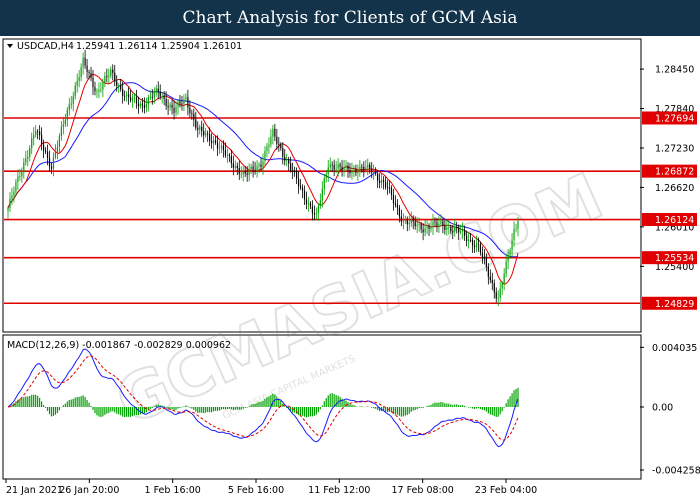  Describe the element at coordinates (89, 490) in the screenshot. I see `time-tick-label: 26 Jan 20:00` at that location.